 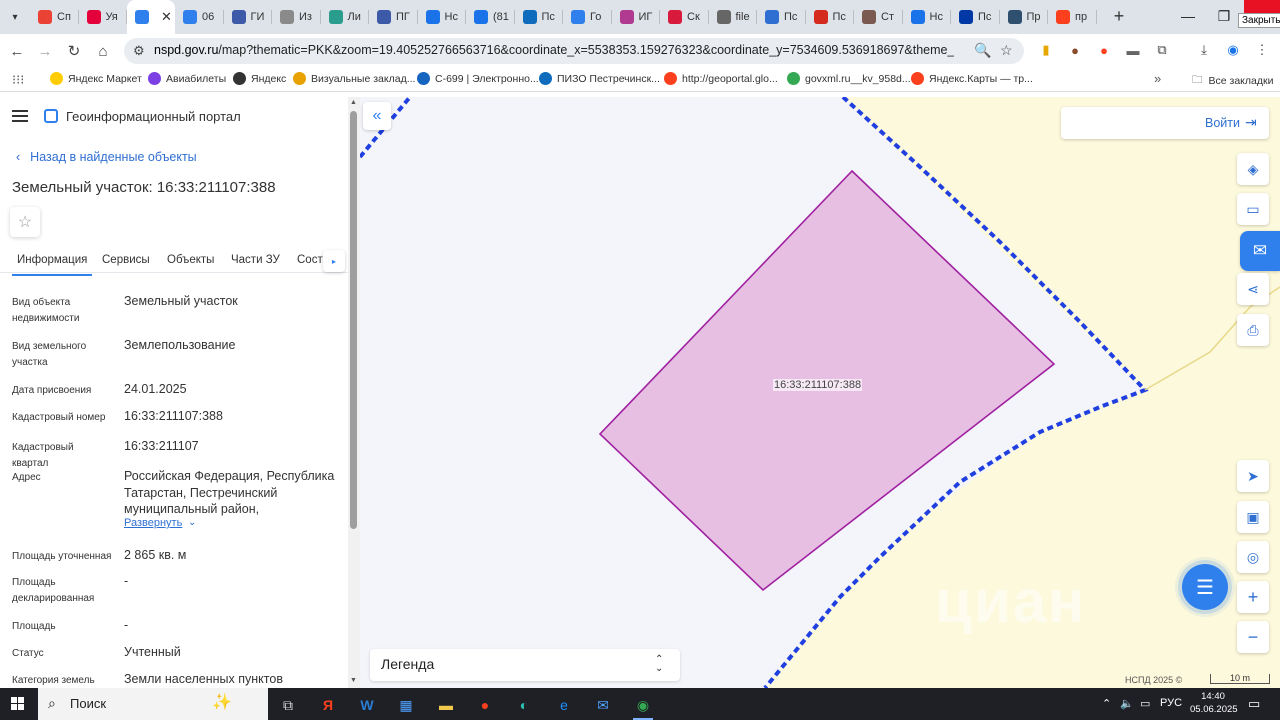 I want to click on collapse-panel-icon: «, so click(x=377, y=116).